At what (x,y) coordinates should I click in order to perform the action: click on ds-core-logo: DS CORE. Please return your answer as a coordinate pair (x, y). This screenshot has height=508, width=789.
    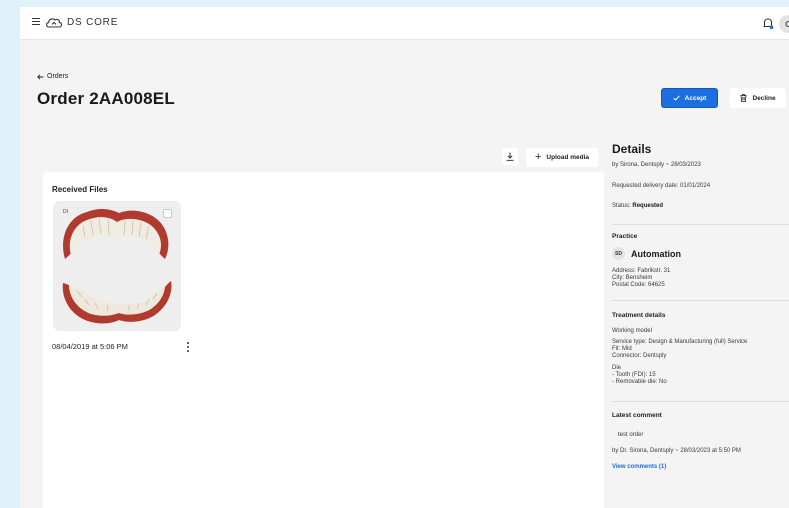
    Looking at the image, I should click on (81, 22).